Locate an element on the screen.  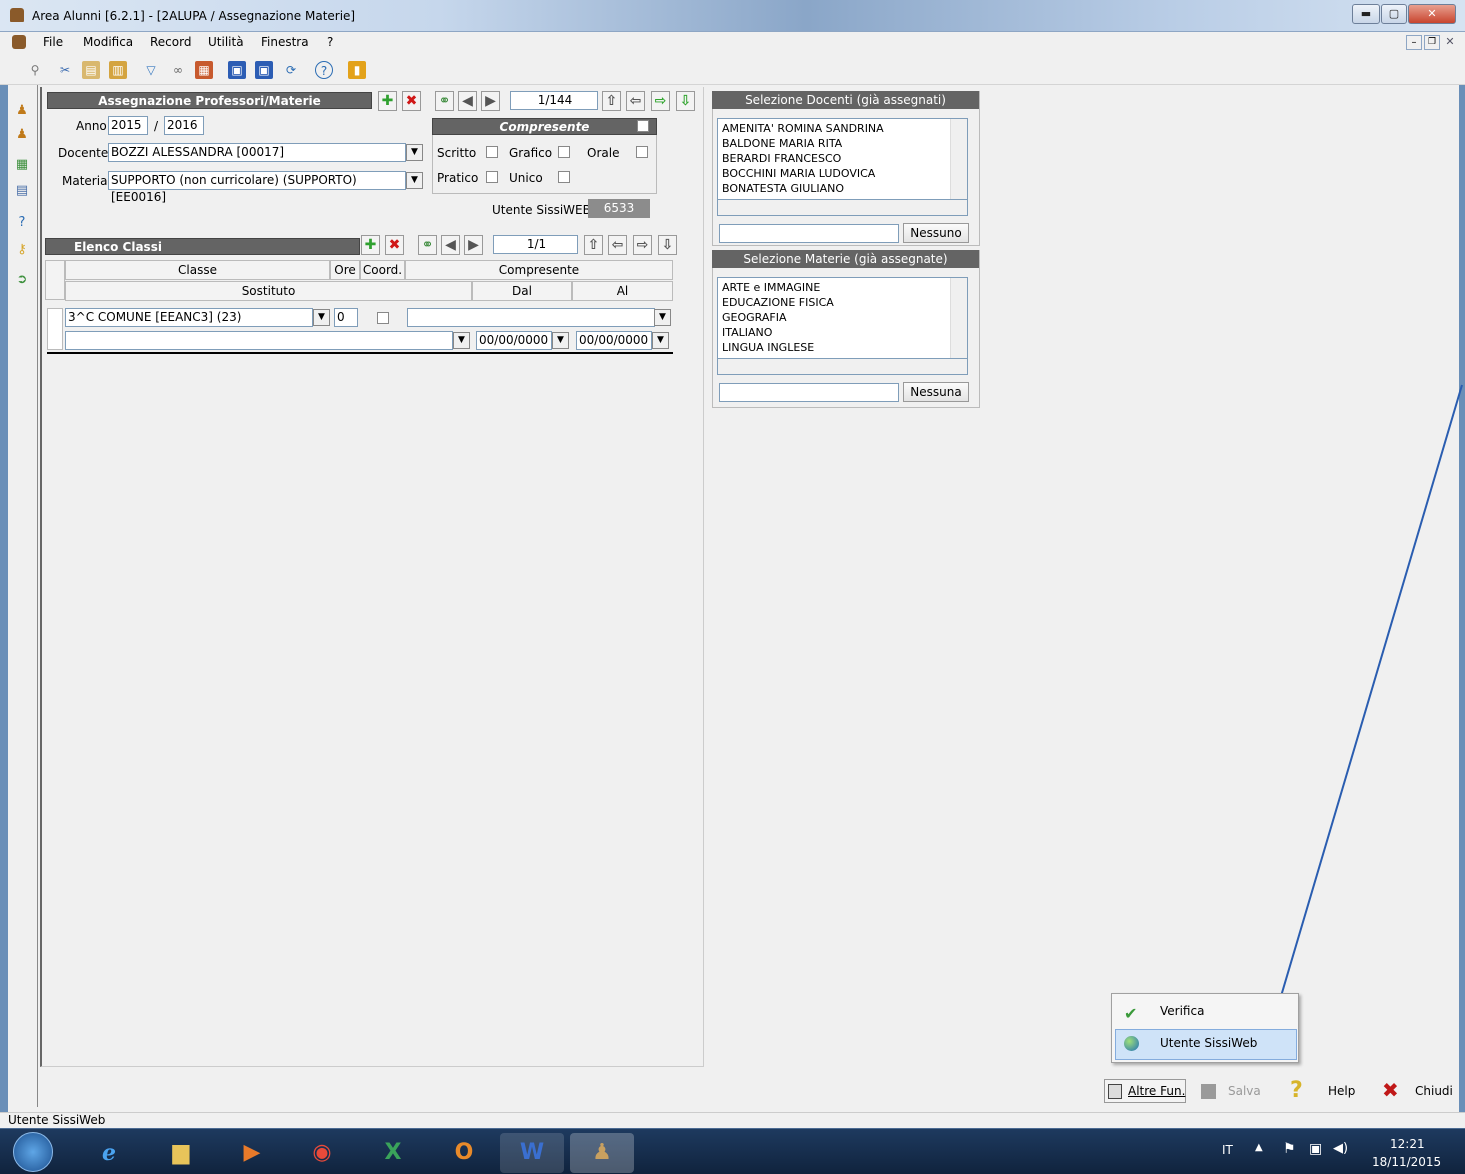
materia-dropdown-icon: ▼ is located at coordinates (414, 180).